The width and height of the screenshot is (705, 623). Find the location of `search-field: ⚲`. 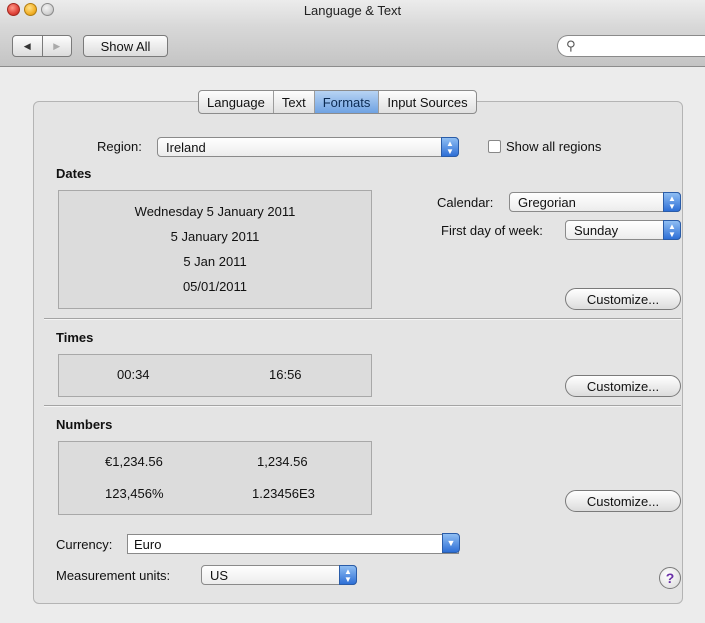

search-field: ⚲ is located at coordinates (631, 46).